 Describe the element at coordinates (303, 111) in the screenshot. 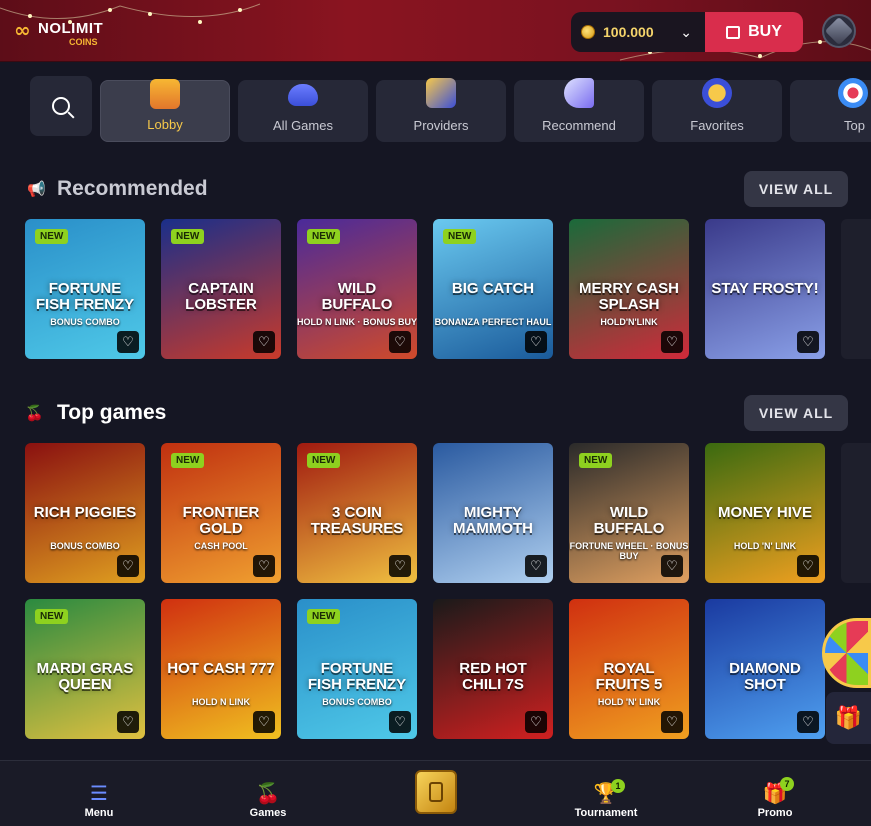

I see `tab-all-games: All Games` at that location.